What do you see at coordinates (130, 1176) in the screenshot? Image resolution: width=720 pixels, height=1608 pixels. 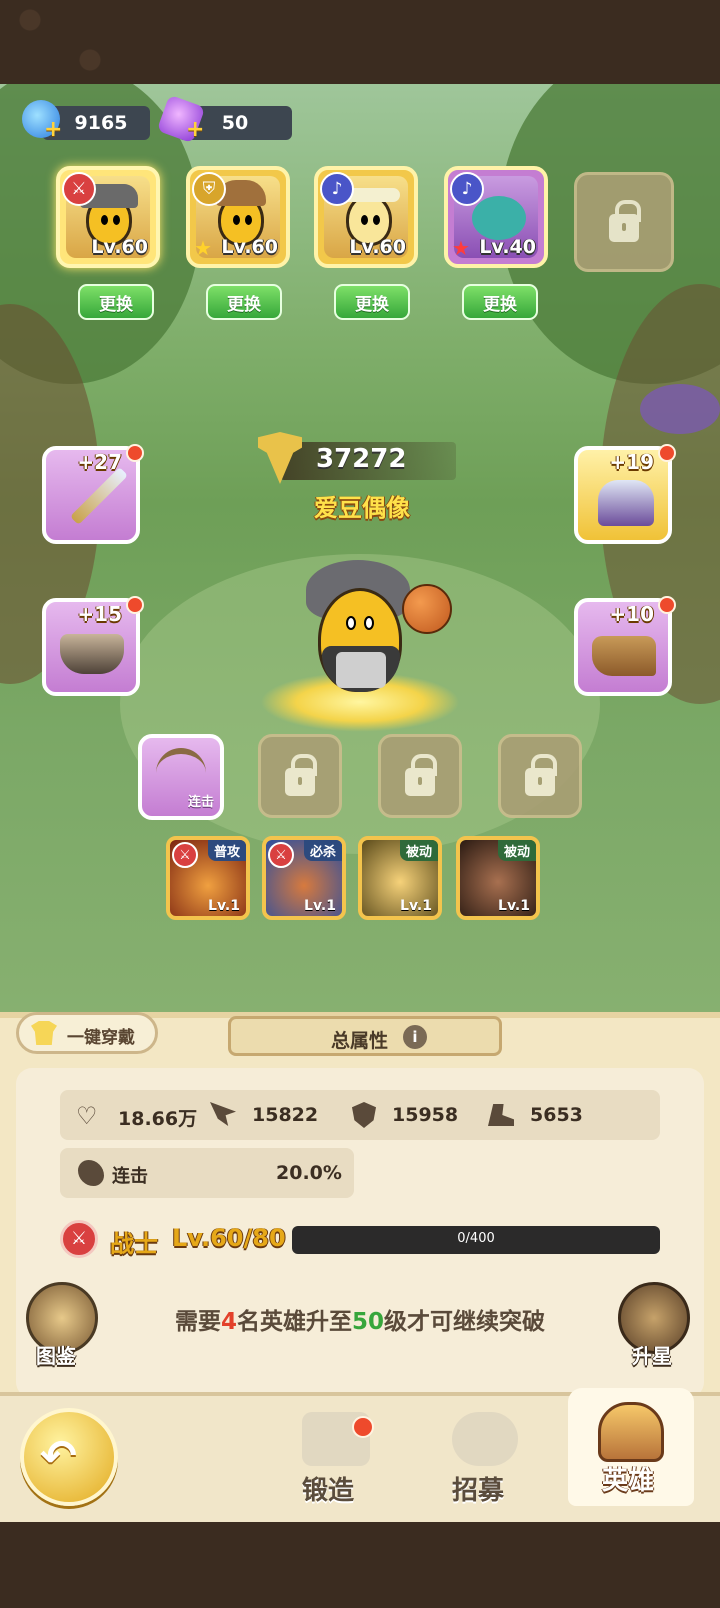 I see `combo-label: 连击` at bounding box center [130, 1176].